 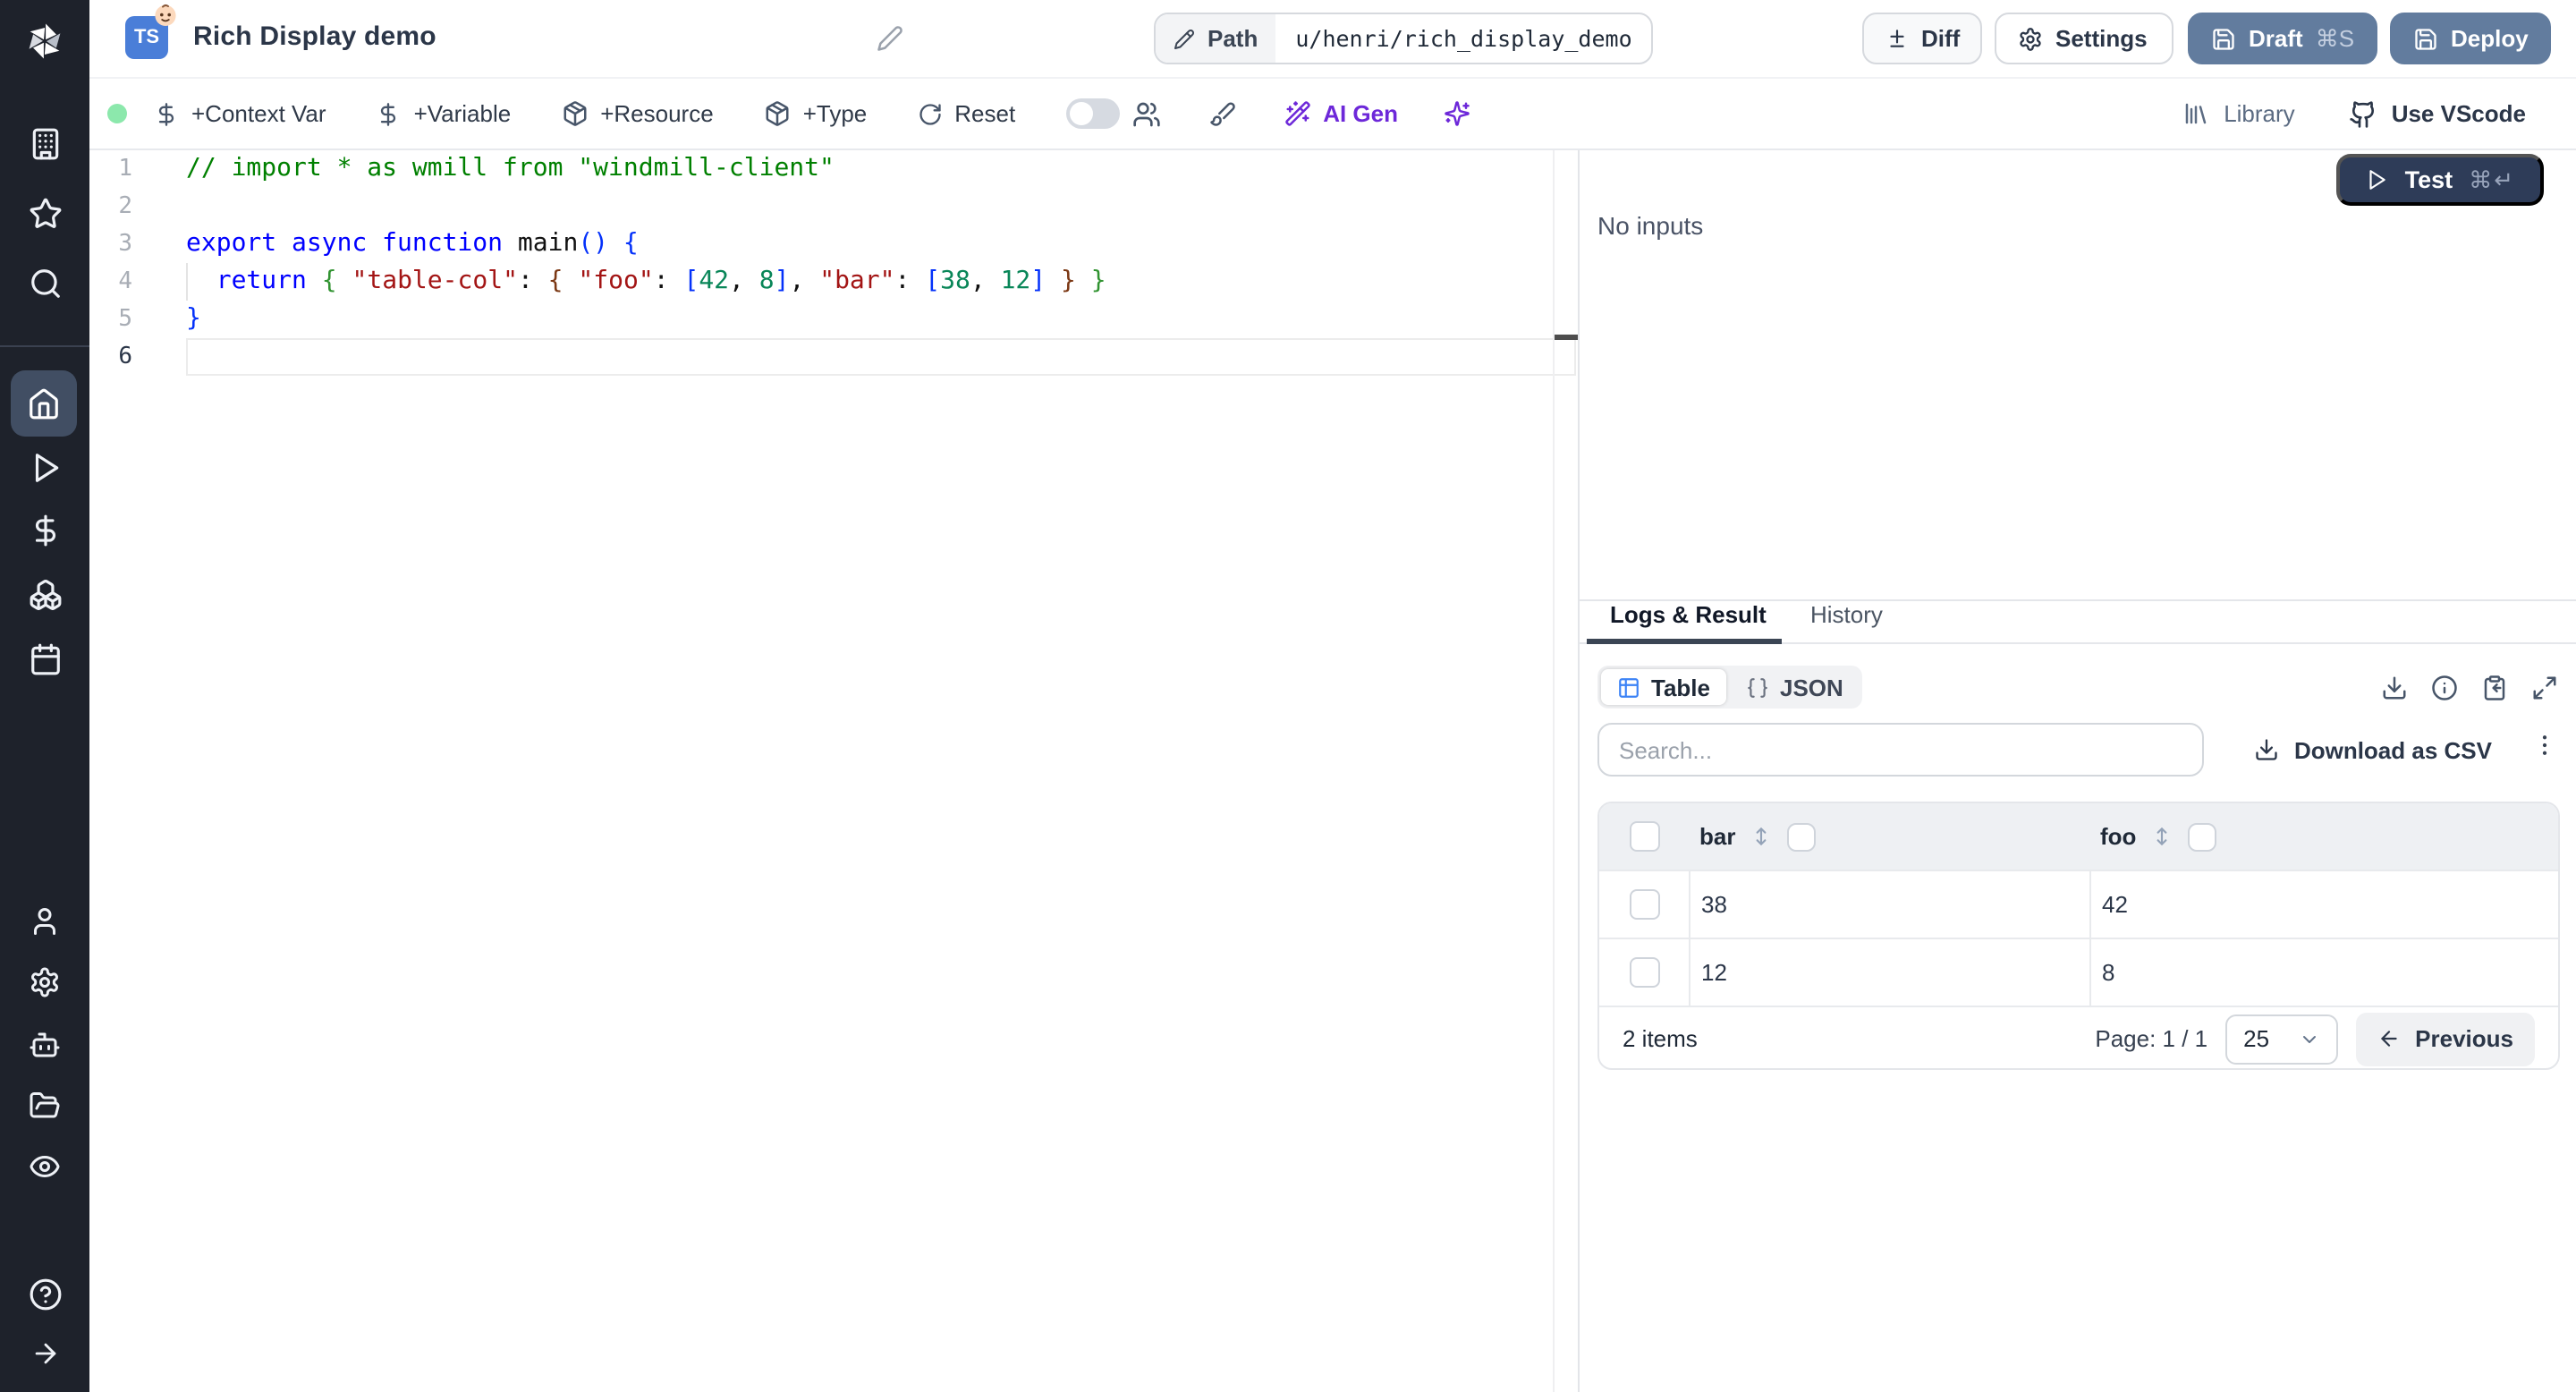 What do you see at coordinates (2084, 38) in the screenshot?
I see `settings-button: Settings` at bounding box center [2084, 38].